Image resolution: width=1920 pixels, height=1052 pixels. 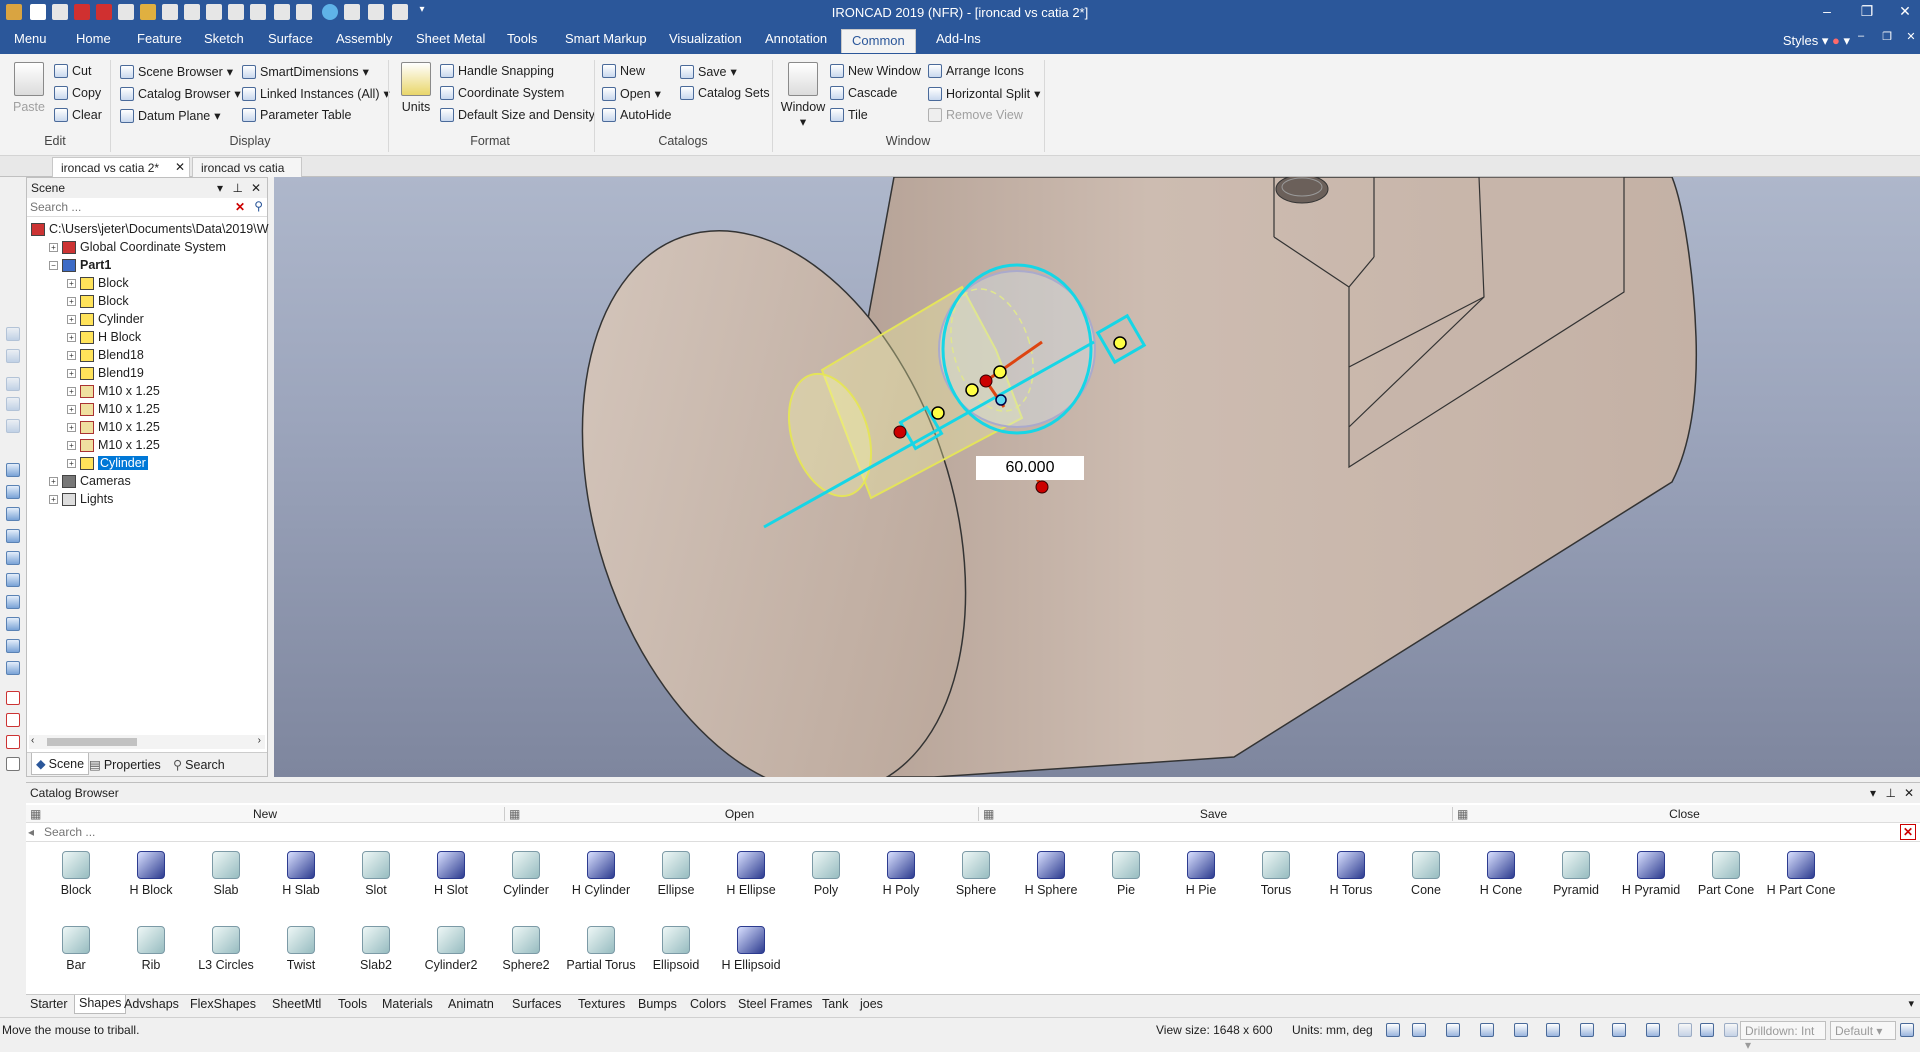 I want to click on catalog-shape-item: H Poly, so click(x=901, y=874).